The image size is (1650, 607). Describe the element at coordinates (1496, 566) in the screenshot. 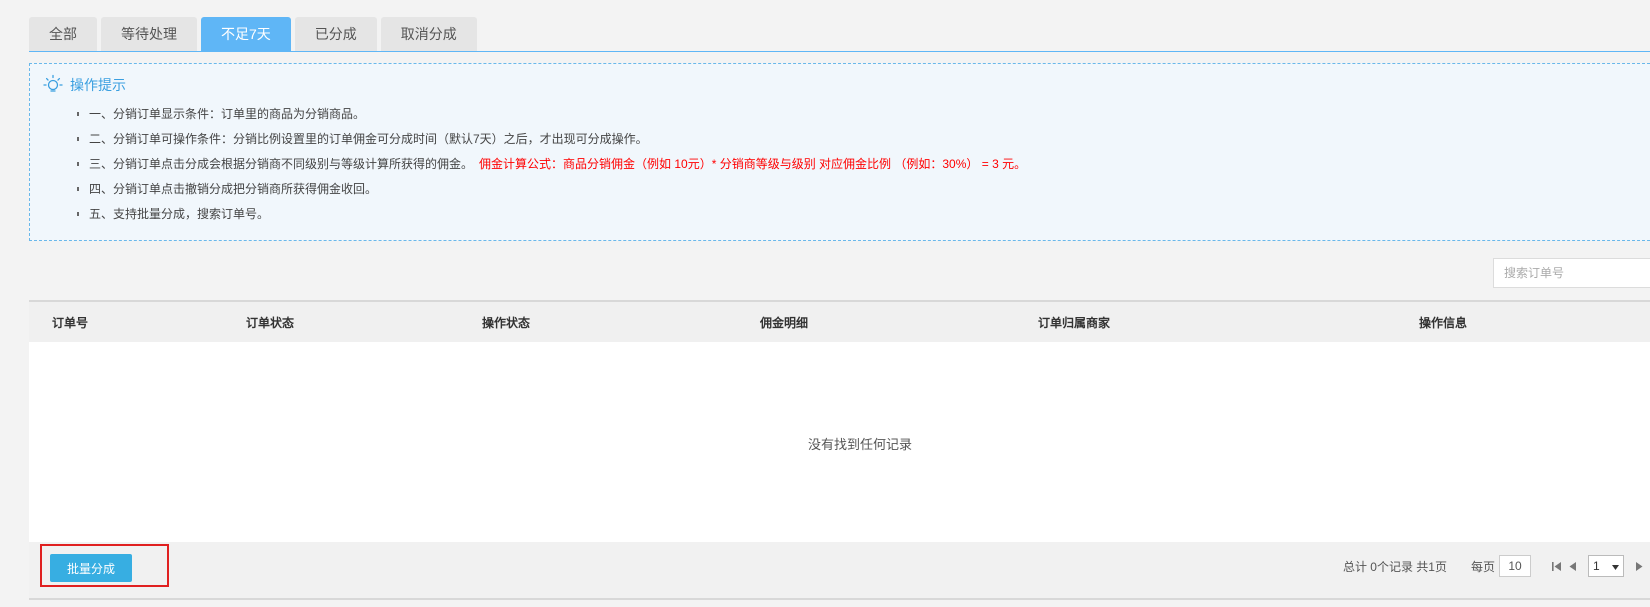

I see `pagination: 总计 0个记录 共1页 每页 1` at that location.